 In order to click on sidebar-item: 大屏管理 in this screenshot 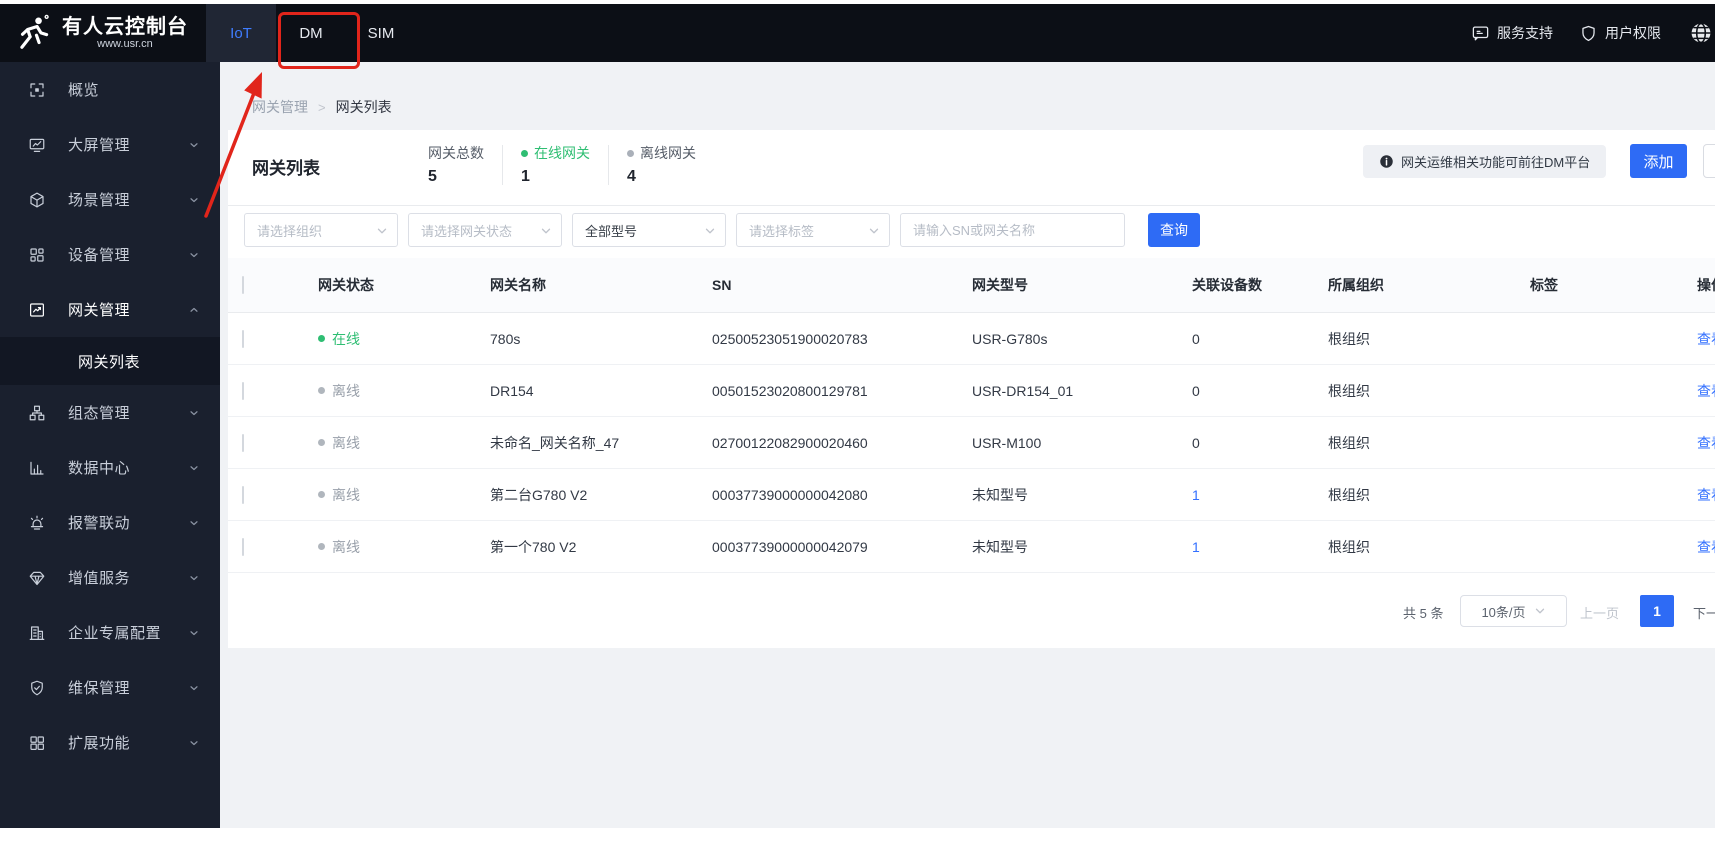, I will do `click(110, 144)`.